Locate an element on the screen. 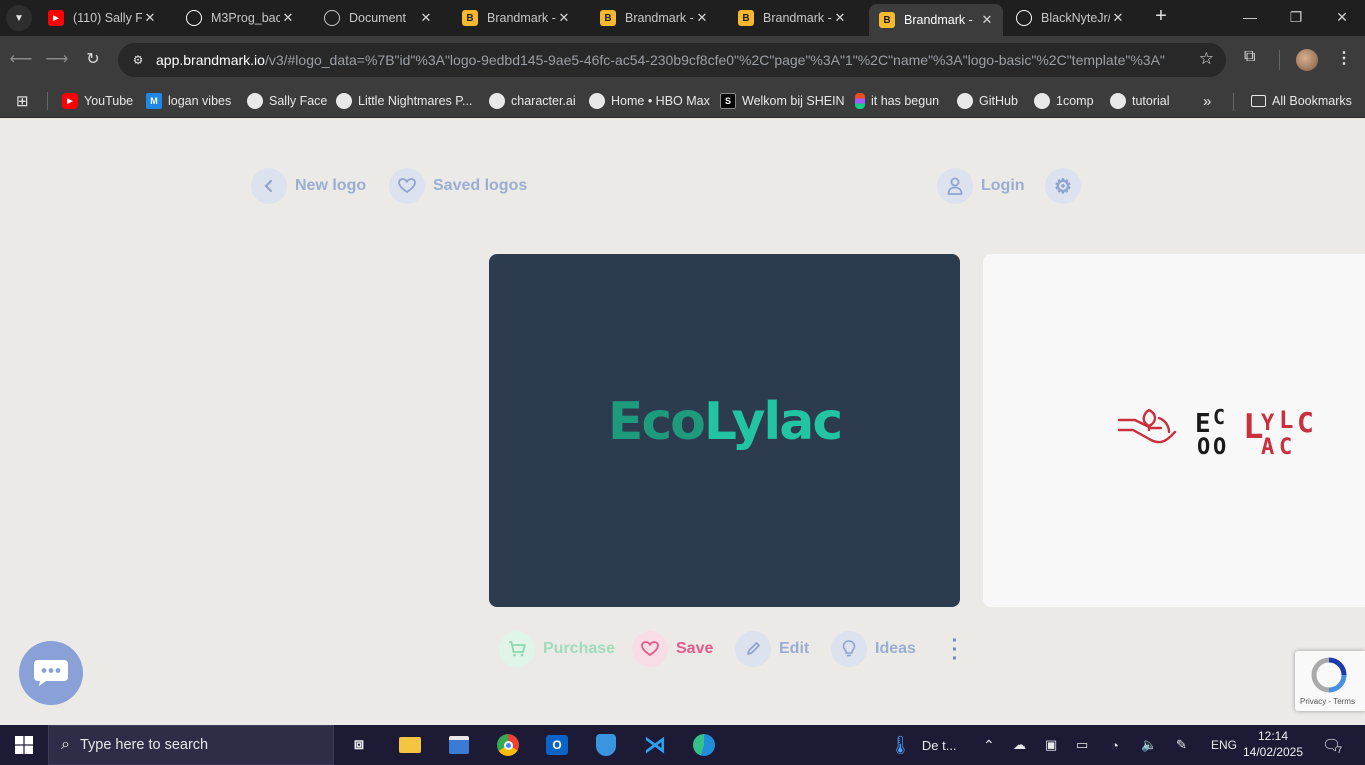 The image size is (1365, 765). tab-1: ▶ (110) Sally Fa✕ is located at coordinates (102, 18).